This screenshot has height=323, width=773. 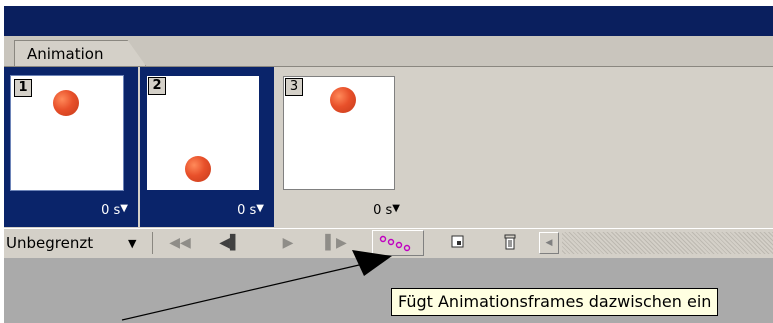 I want to click on annotation-arrow, so click(x=256, y=285).